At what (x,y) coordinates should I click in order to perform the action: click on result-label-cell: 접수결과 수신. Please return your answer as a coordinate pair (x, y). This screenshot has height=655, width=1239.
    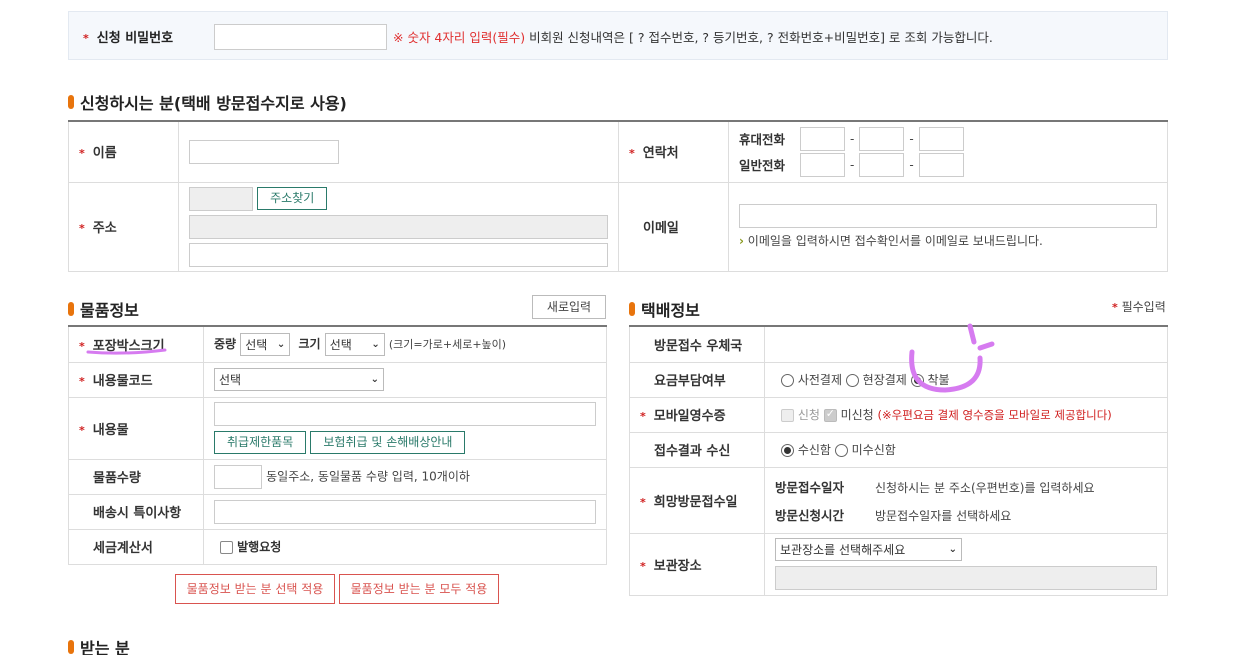
    Looking at the image, I should click on (697, 449).